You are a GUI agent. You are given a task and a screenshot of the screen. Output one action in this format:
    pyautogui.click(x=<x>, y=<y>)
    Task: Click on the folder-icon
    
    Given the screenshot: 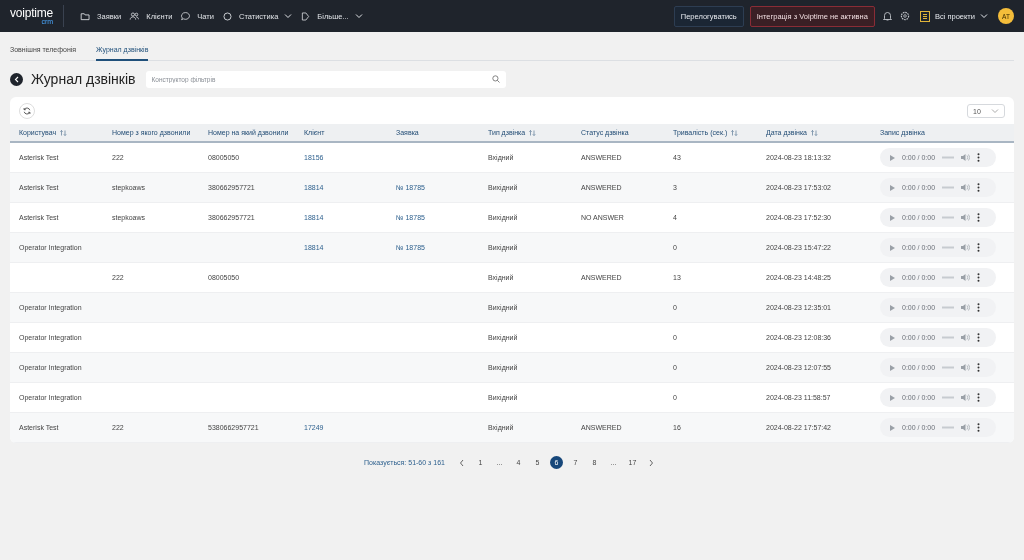 What is the action you would take?
    pyautogui.click(x=86, y=16)
    